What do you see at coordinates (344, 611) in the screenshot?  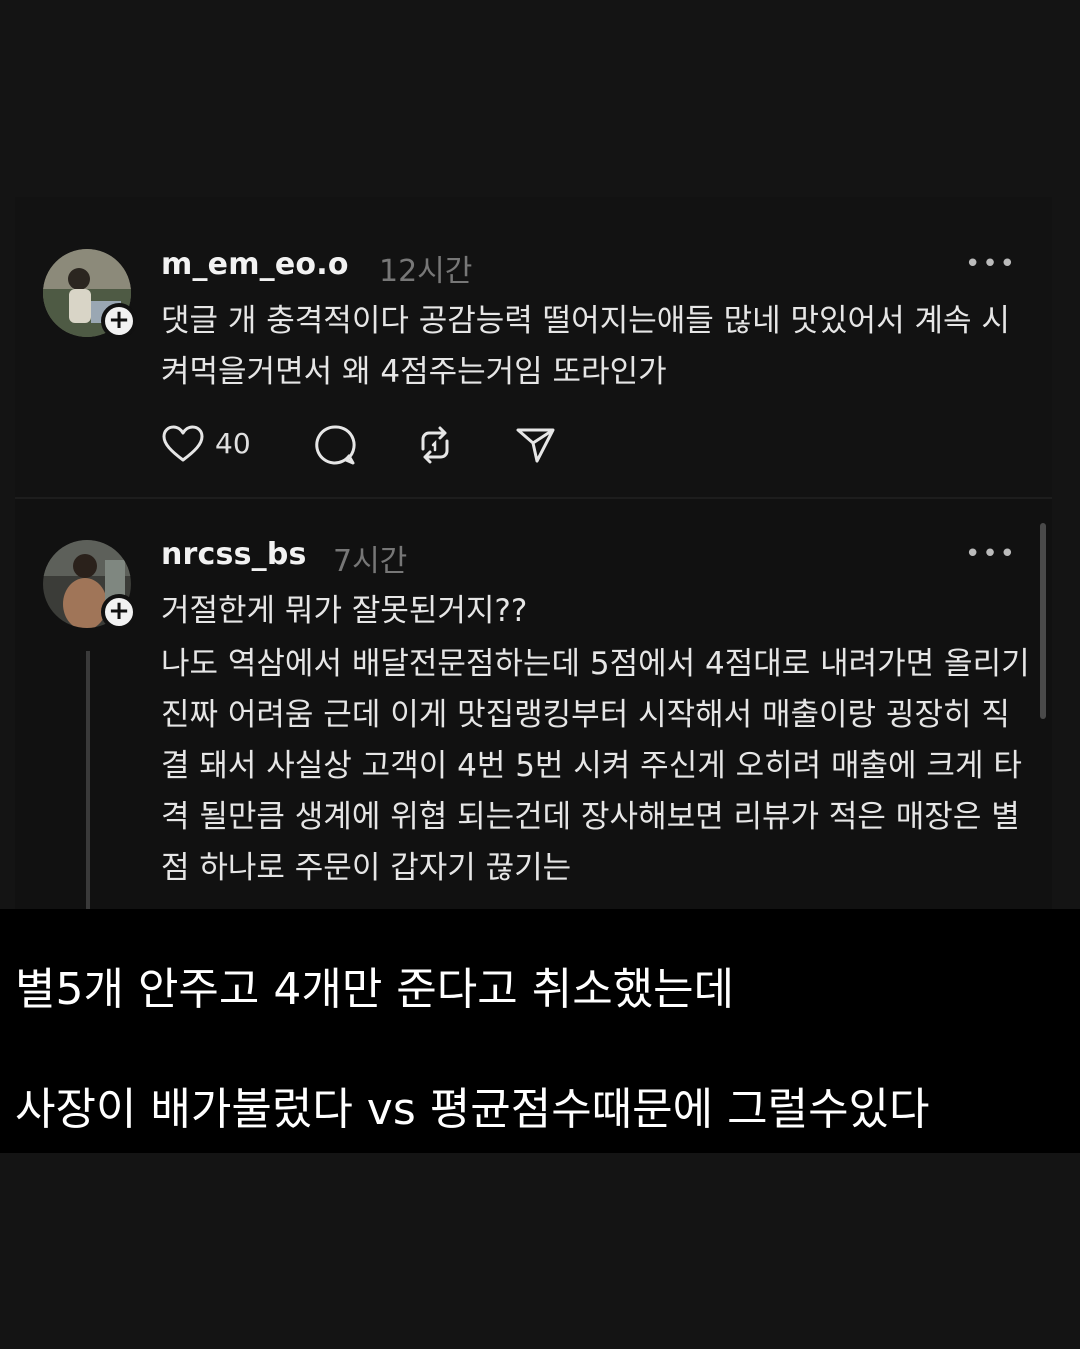 I see `reply-first-line: 거절한게 뭐가 잘못된거지??` at bounding box center [344, 611].